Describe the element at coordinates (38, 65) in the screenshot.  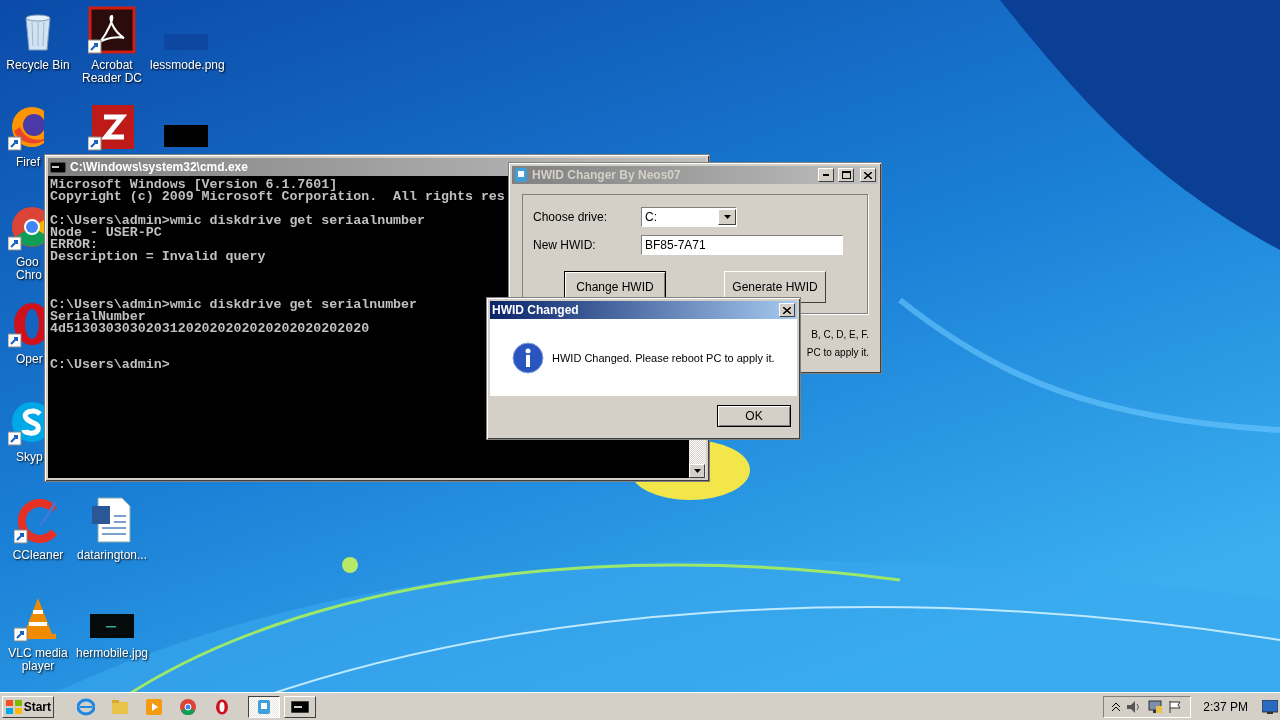
I see `icon-label: Recycle Bin` at that location.